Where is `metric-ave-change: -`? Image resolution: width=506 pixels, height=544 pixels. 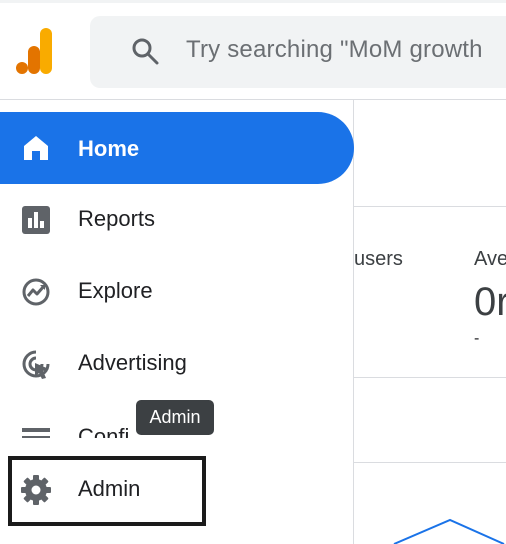 metric-ave-change: - is located at coordinates (477, 338).